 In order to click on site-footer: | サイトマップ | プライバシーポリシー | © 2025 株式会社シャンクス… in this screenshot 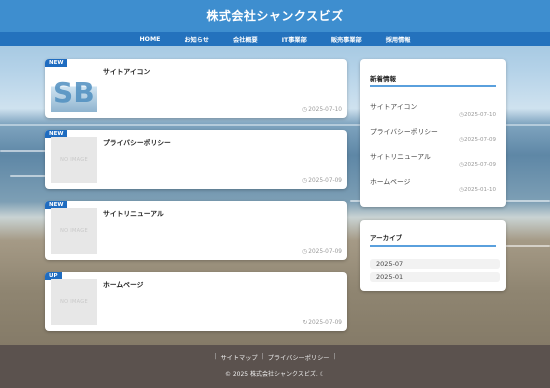, I will do `click(275, 366)`.